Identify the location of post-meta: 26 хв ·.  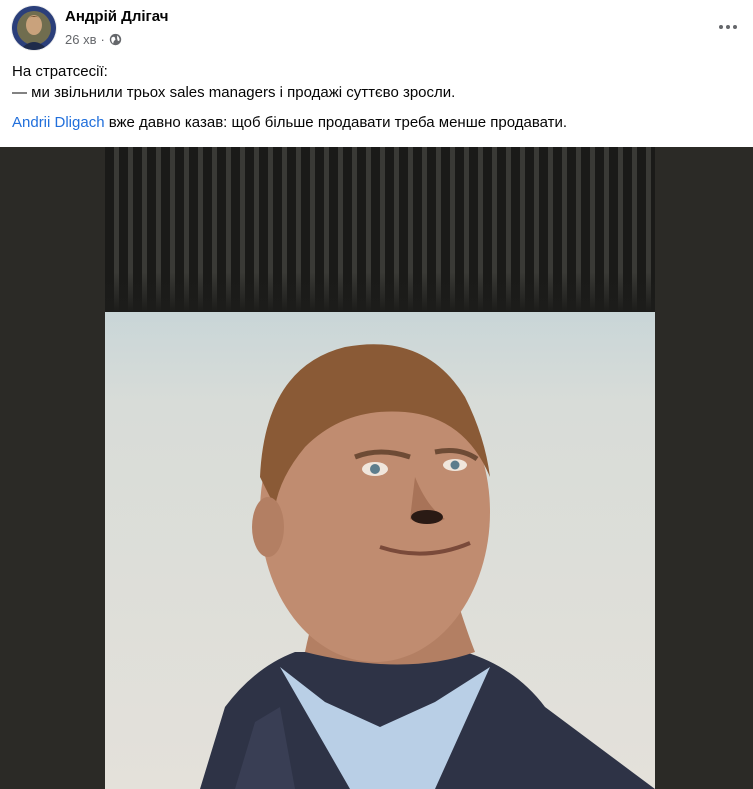
(93, 39).